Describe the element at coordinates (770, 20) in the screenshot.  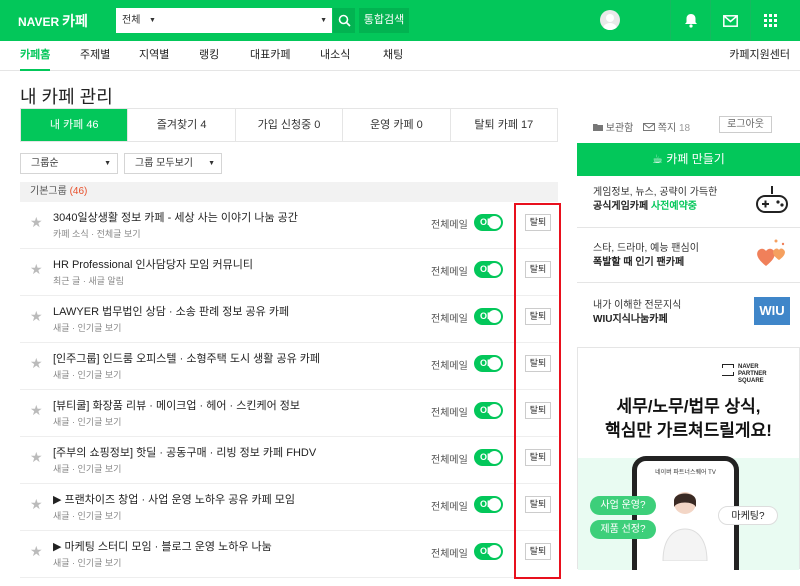
I see `app-menu-button` at that location.